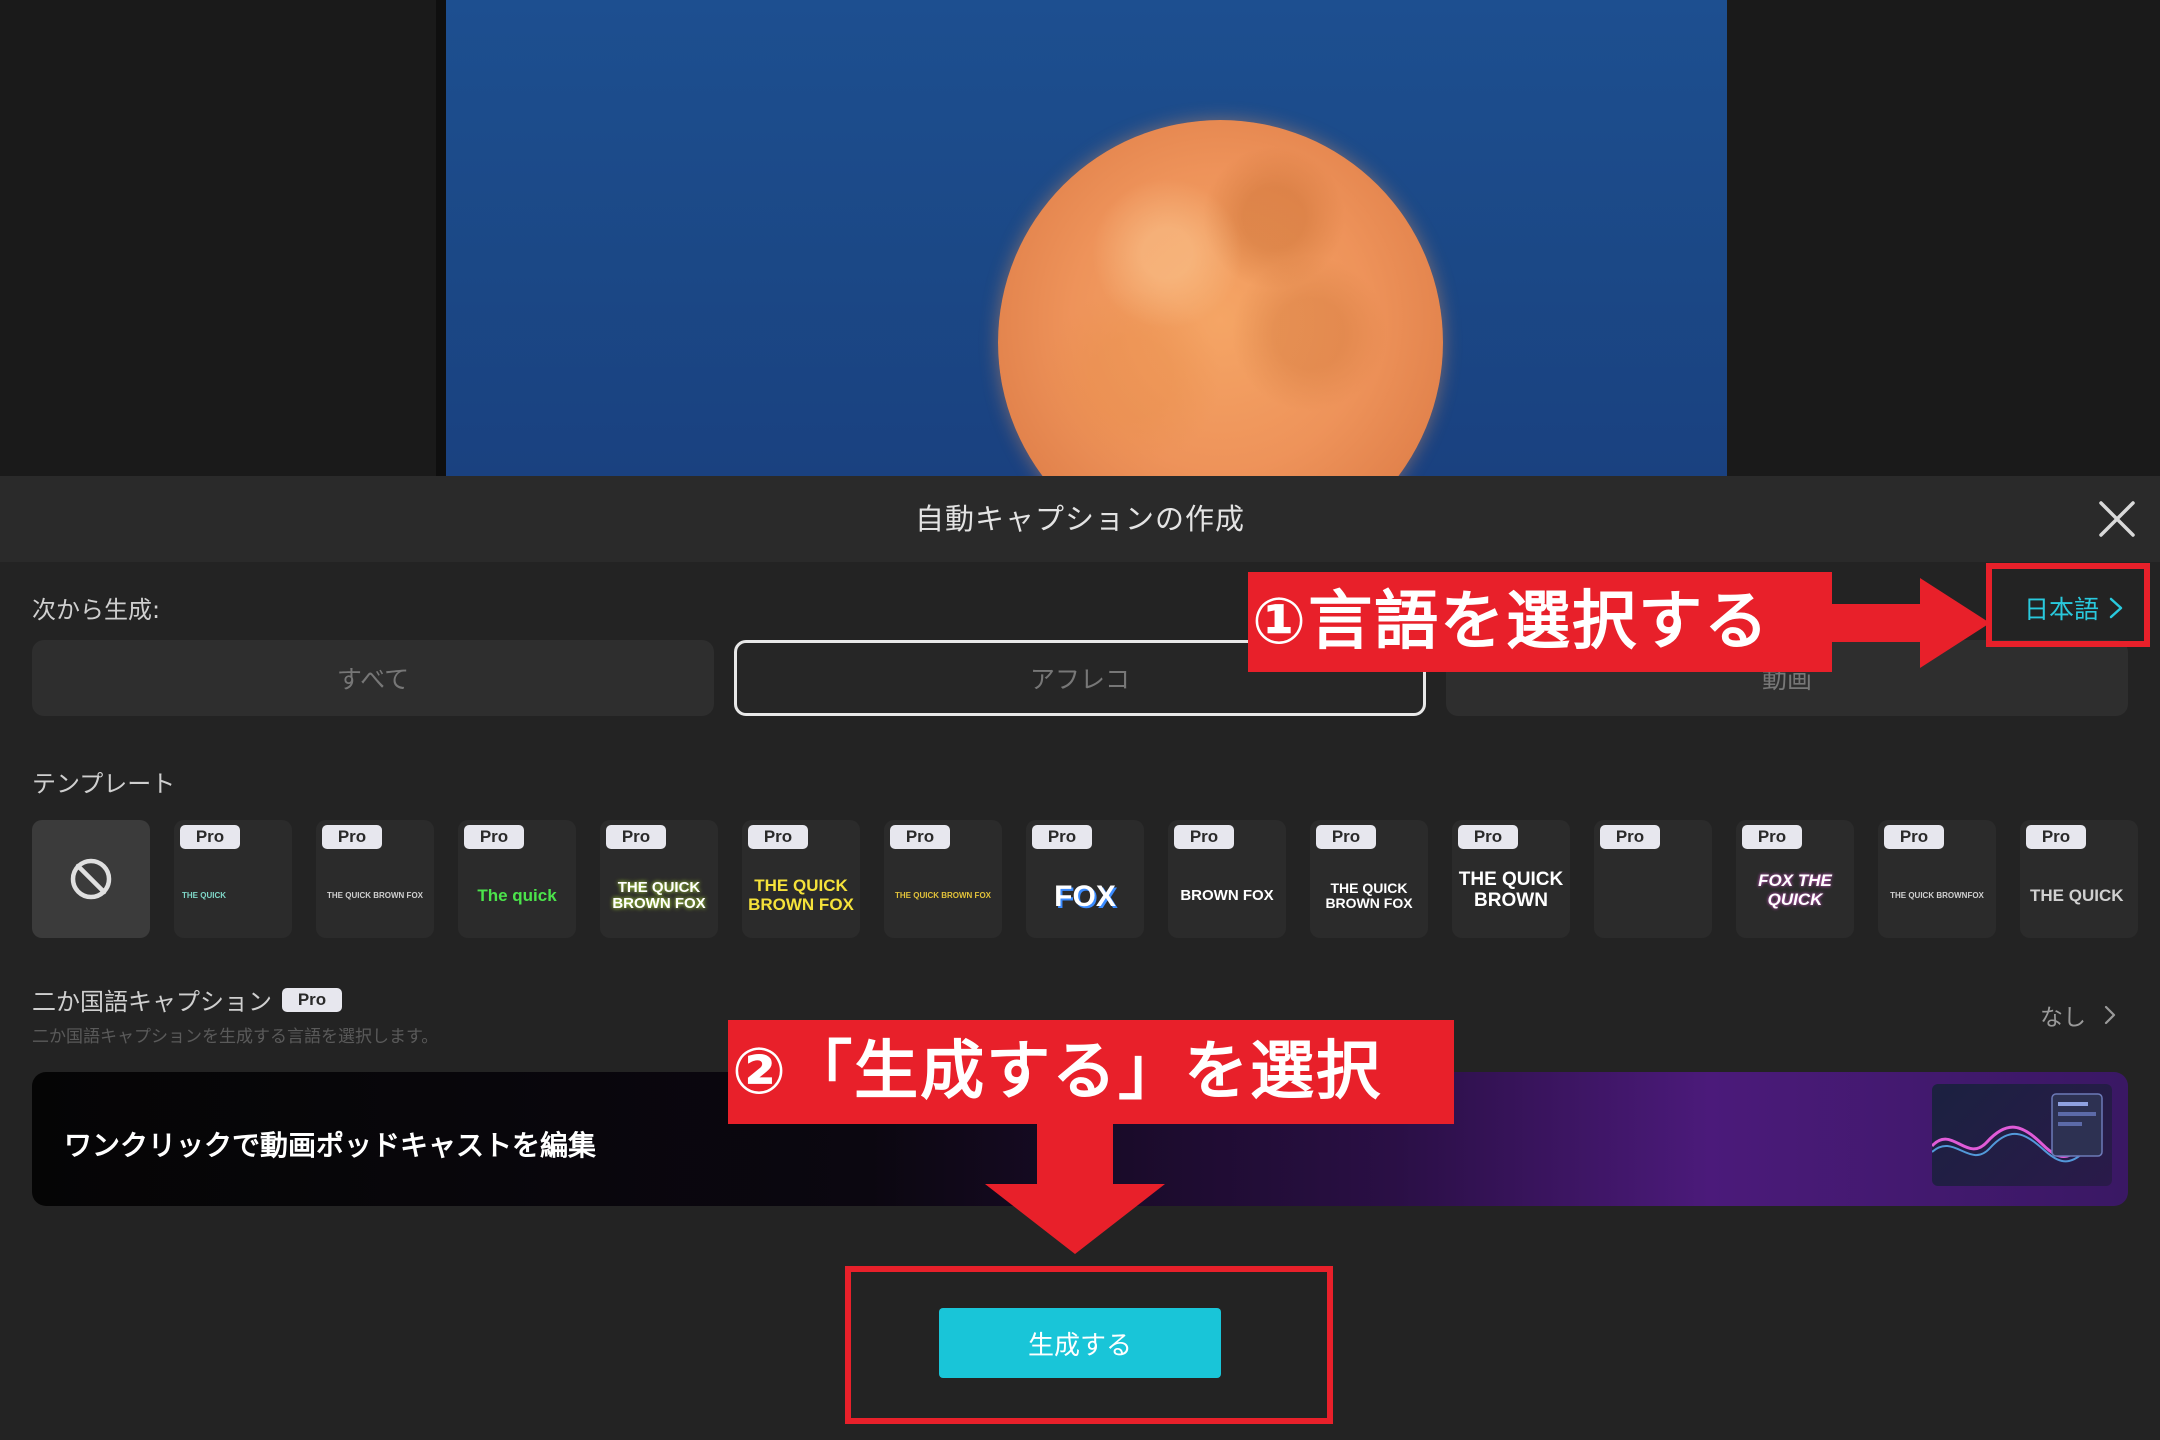 This screenshot has width=2160, height=1440. What do you see at coordinates (235, 1037) in the screenshot?
I see `bilingual-caption-description: 二か国語キャプションを生成する言語を選択します。` at bounding box center [235, 1037].